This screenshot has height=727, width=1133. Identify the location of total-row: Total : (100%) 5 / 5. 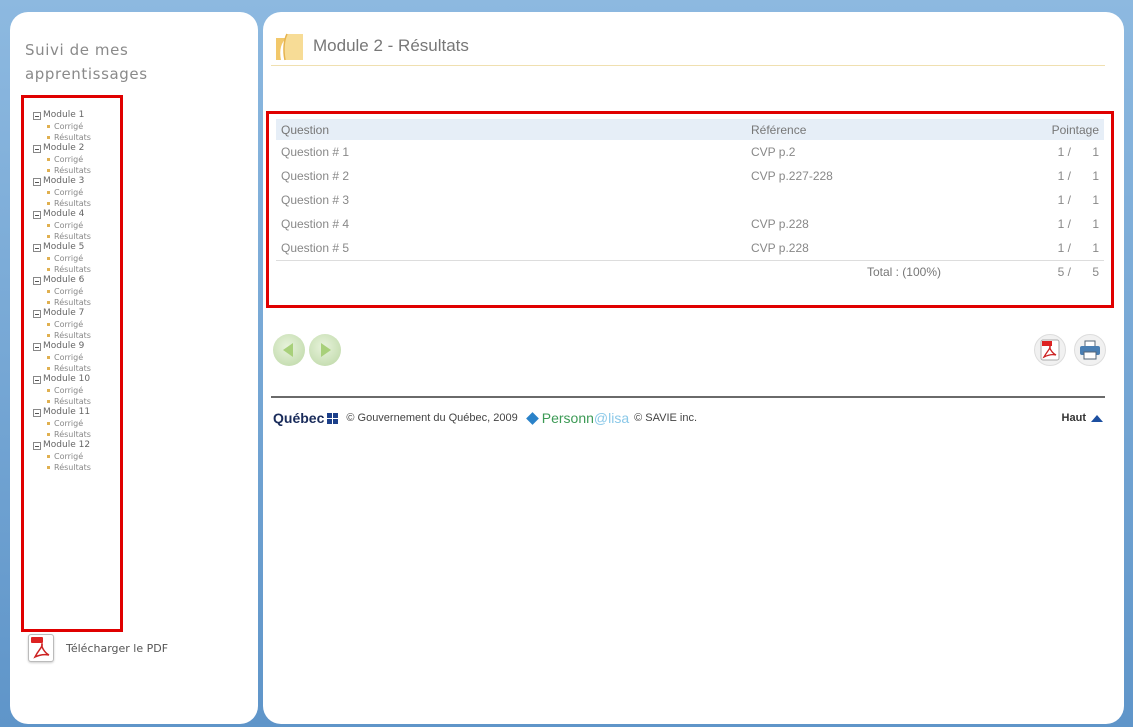
(690, 271).